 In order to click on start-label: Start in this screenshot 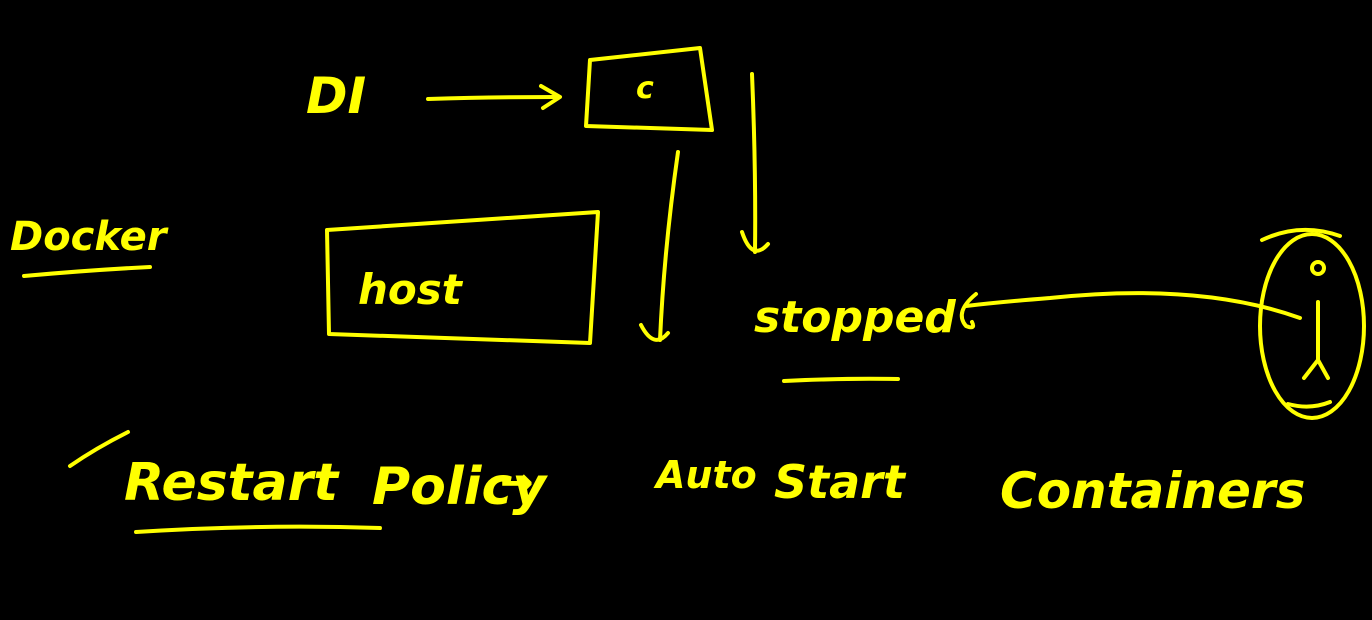, I will do `click(840, 482)`.